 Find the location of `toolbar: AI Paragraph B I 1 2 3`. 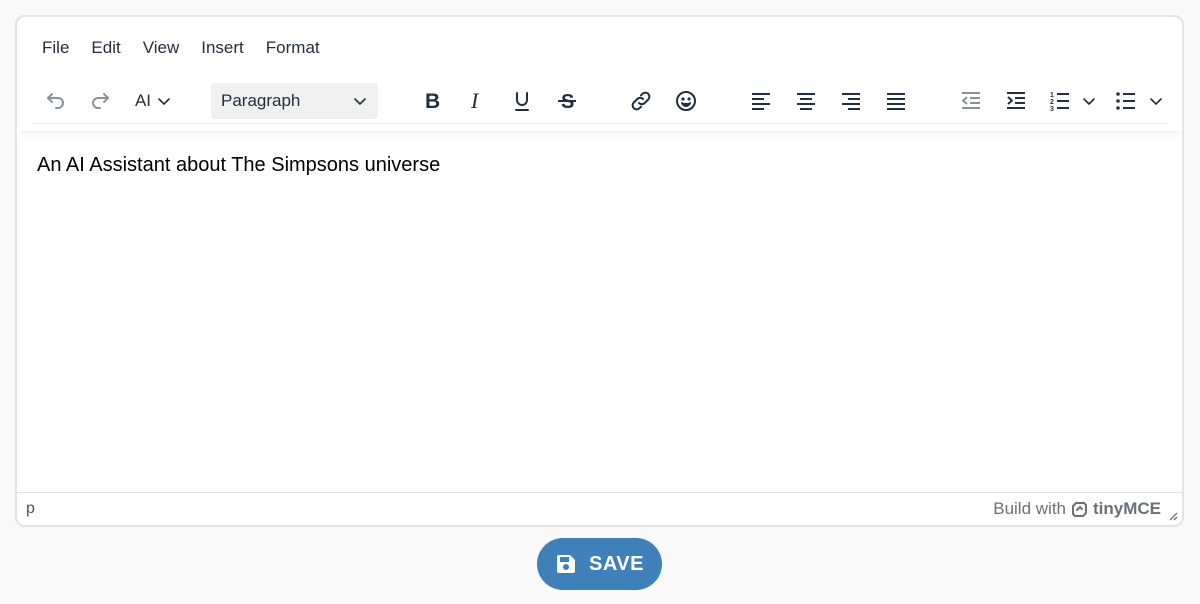

toolbar: AI Paragraph B I 1 2 3 is located at coordinates (599, 101).